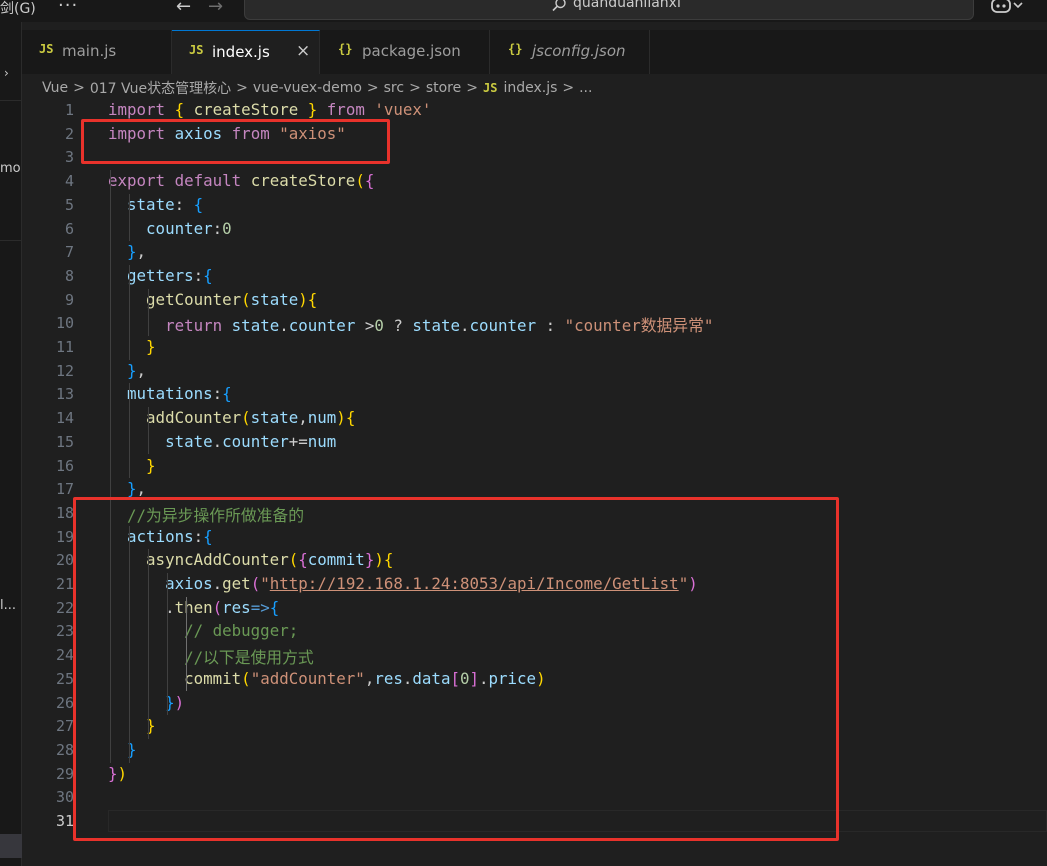 Image resolution: width=1047 pixels, height=866 pixels. What do you see at coordinates (534, 253) in the screenshot?
I see `code-line: 7 },` at bounding box center [534, 253].